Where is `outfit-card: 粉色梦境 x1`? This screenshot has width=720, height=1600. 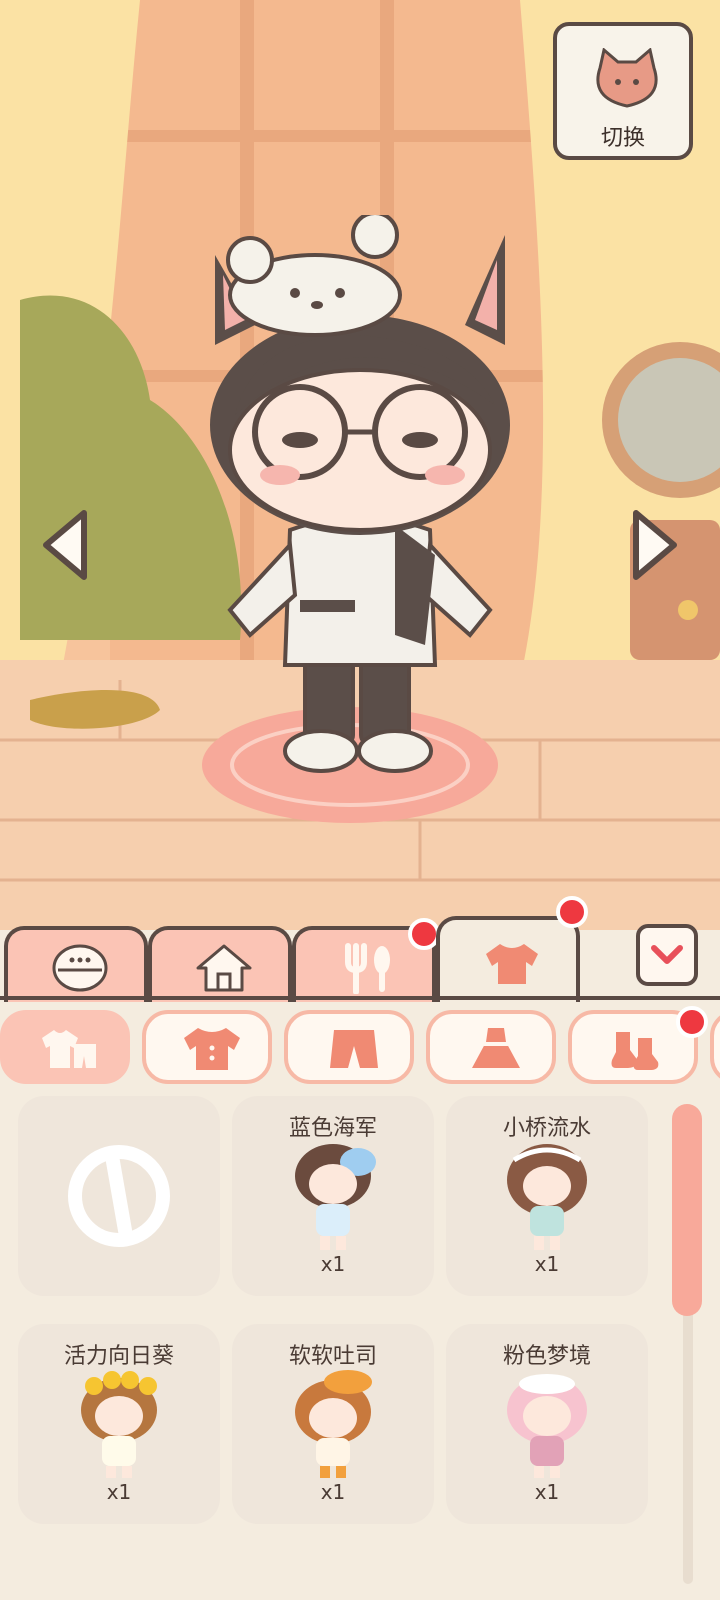 outfit-card: 粉色梦境 x1 is located at coordinates (547, 1424).